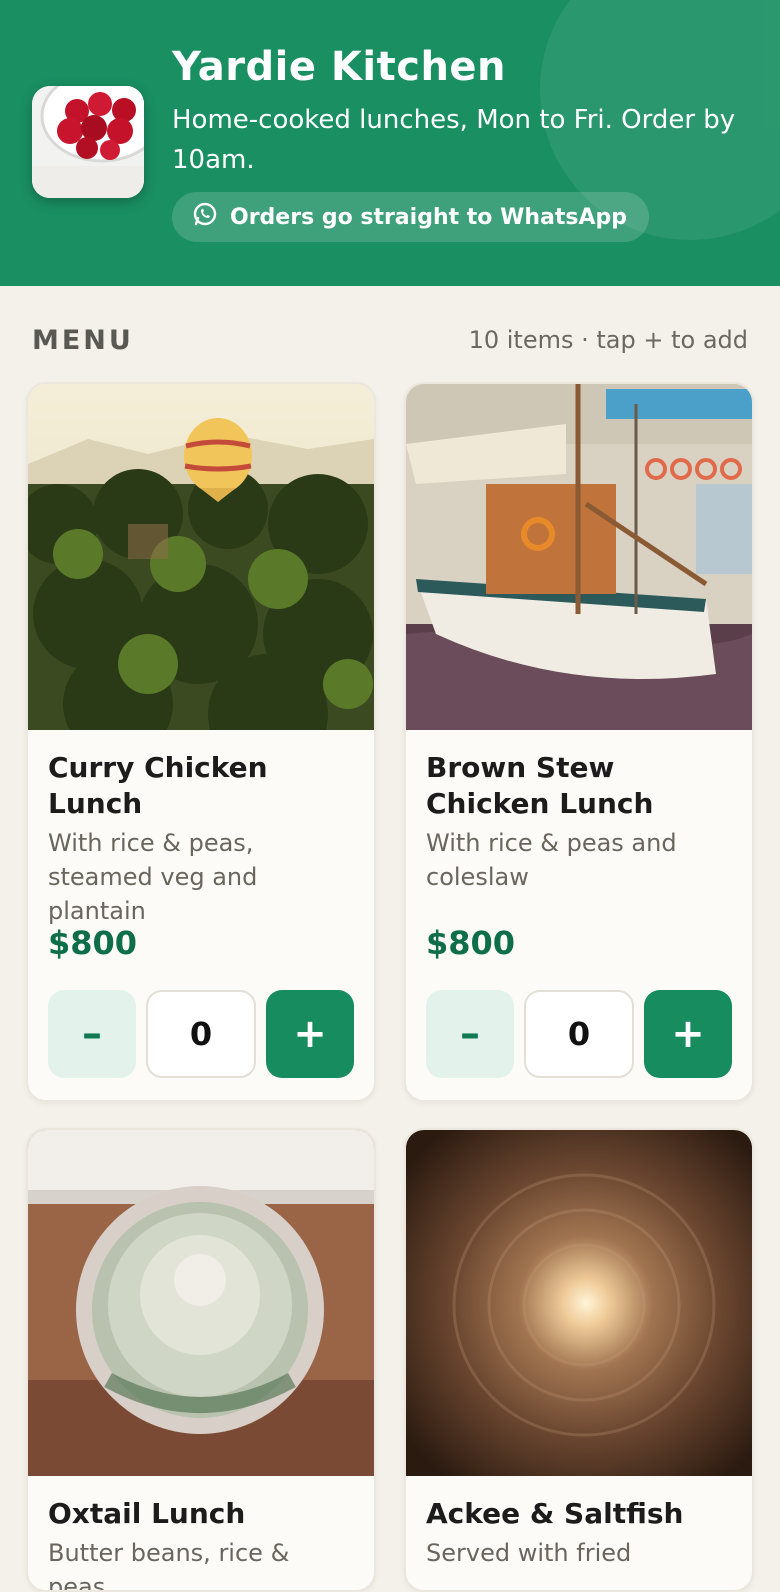  Describe the element at coordinates (529, 1553) in the screenshot. I see `item-description: Served with fried` at that location.